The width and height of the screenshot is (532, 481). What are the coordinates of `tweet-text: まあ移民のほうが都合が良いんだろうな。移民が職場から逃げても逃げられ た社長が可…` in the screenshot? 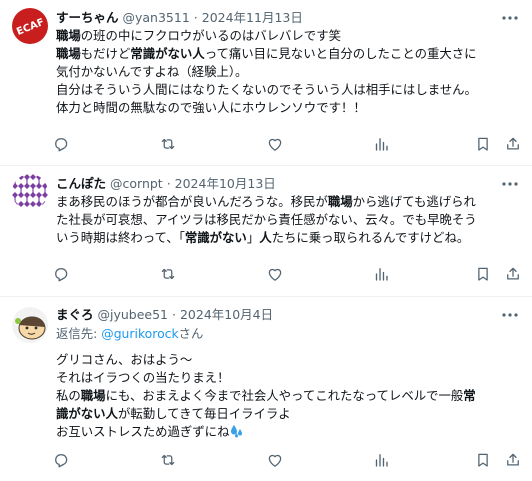 It's located at (289, 220).